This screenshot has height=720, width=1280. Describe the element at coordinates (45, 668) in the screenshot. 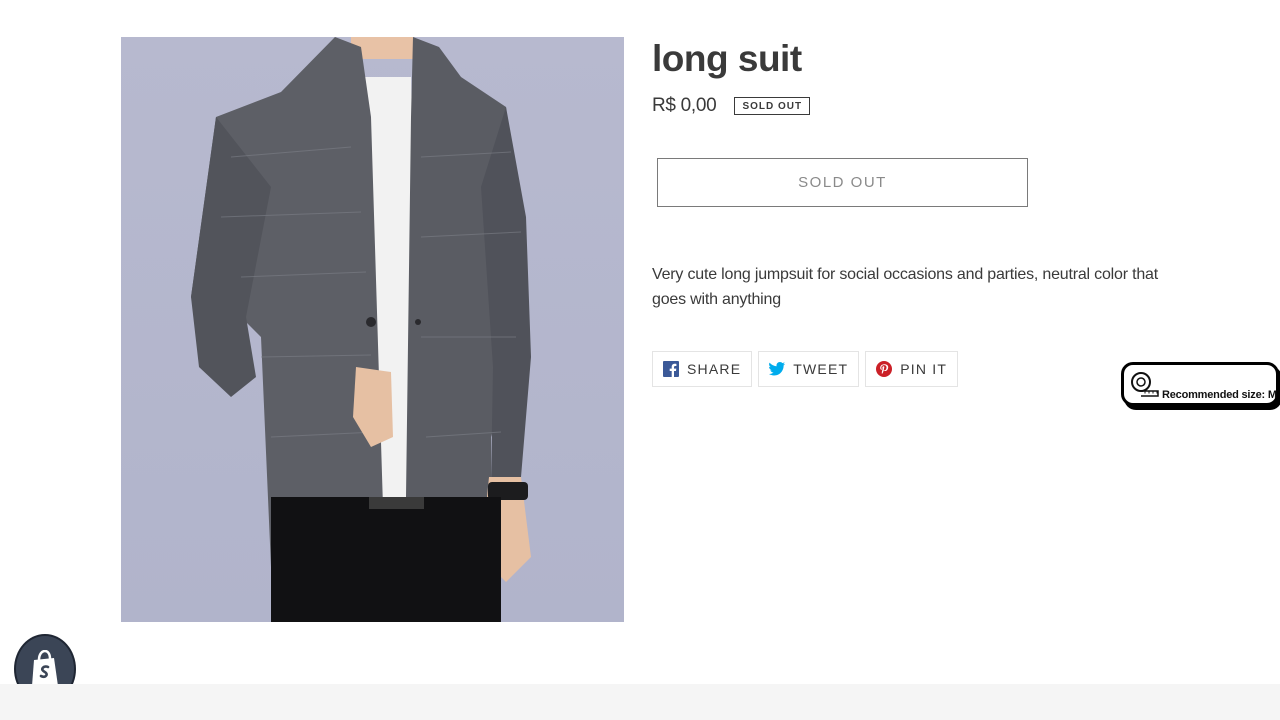

I see `shopify-bag-icon` at that location.